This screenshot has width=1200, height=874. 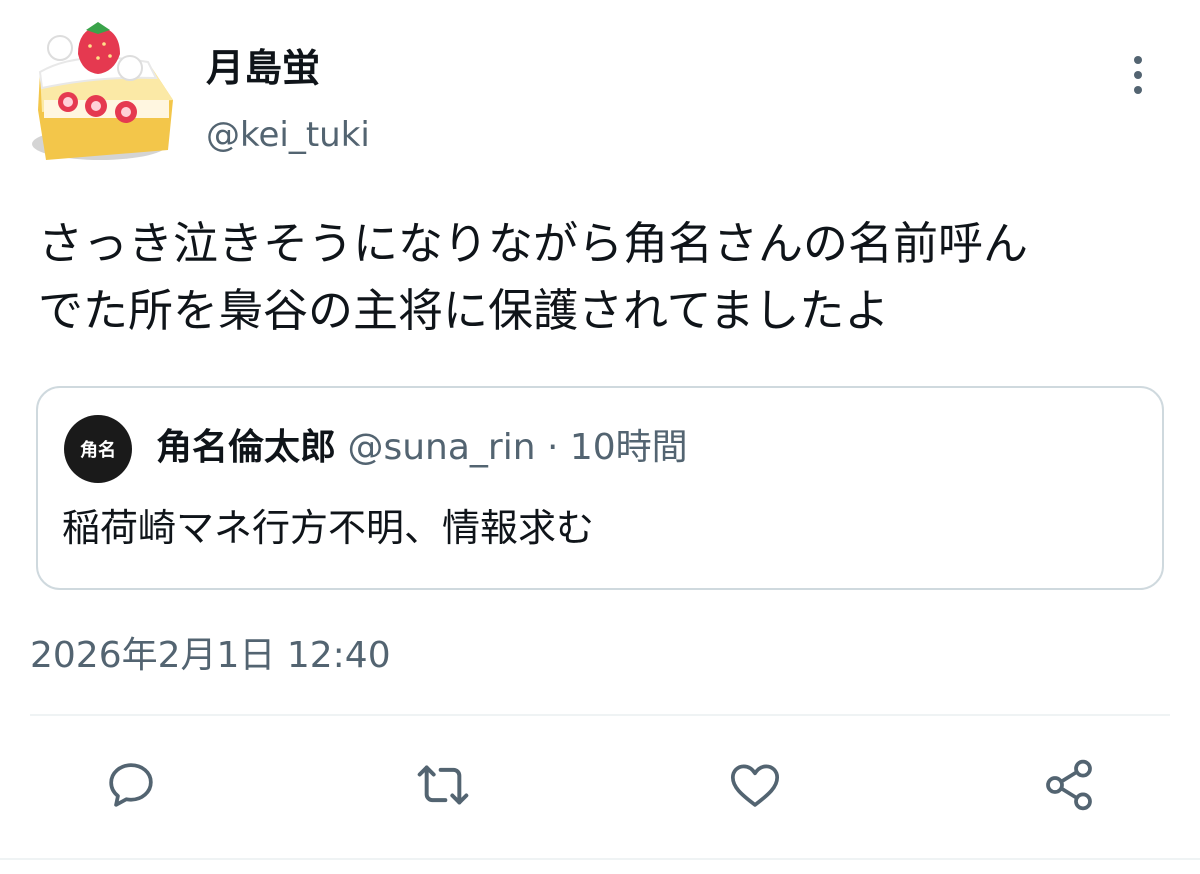 I want to click on author-avatar, so click(x=103, y=95).